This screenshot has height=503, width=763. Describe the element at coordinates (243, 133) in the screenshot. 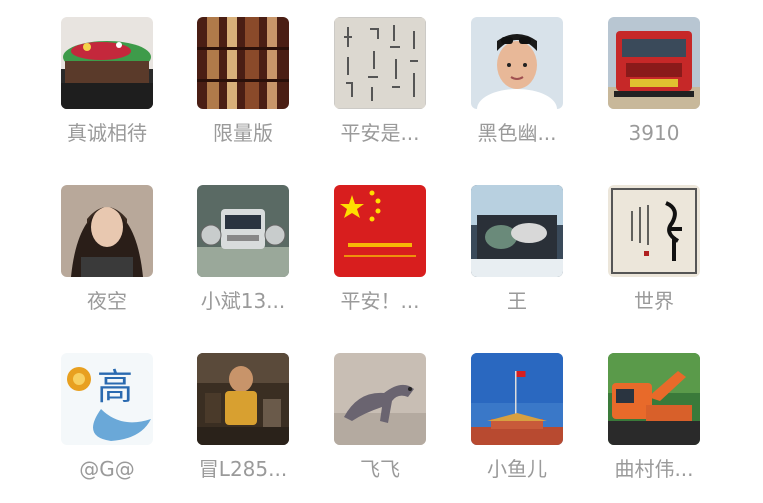

I see `contact-name: 限量版` at that location.